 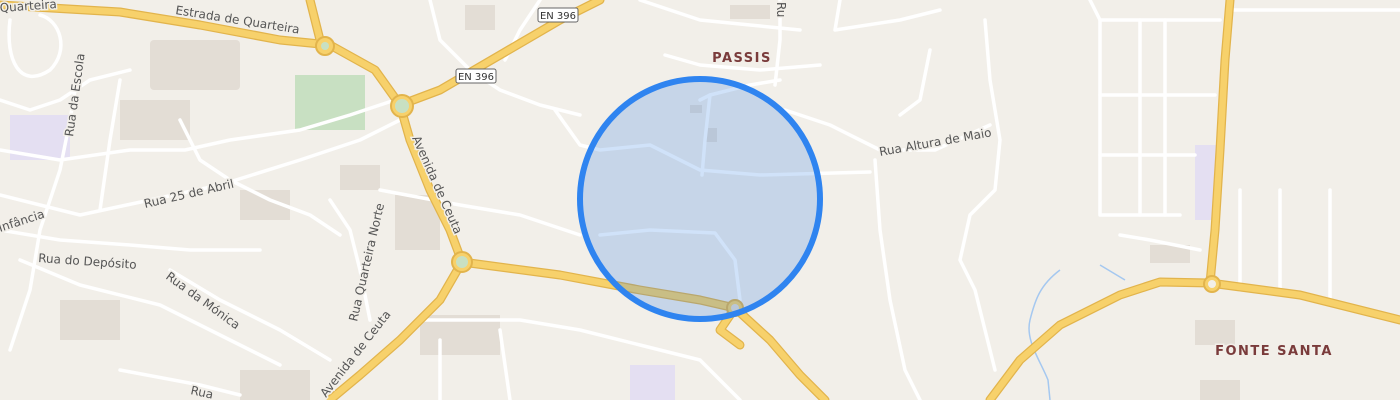 I want to click on street-label: Ru, so click(x=781, y=9).